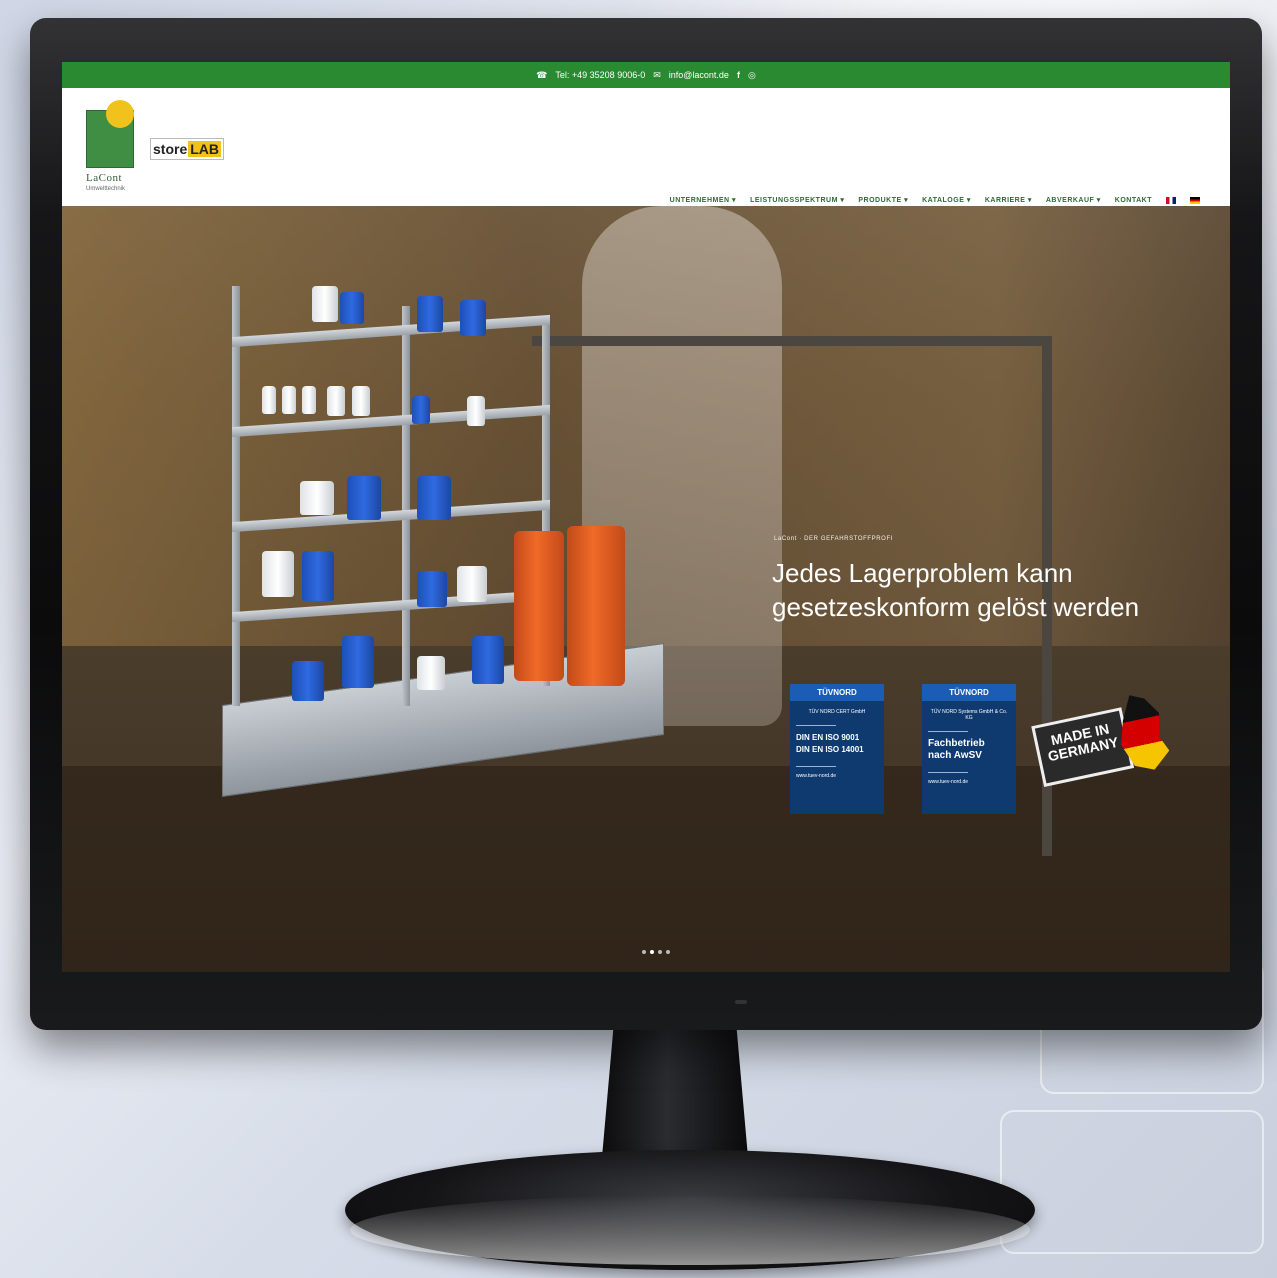 This screenshot has height=1278, width=1277. Describe the element at coordinates (833, 539) in the screenshot. I see `hero-kicker: LaCont · DER GEFAHRSTOFFPROFI` at that location.